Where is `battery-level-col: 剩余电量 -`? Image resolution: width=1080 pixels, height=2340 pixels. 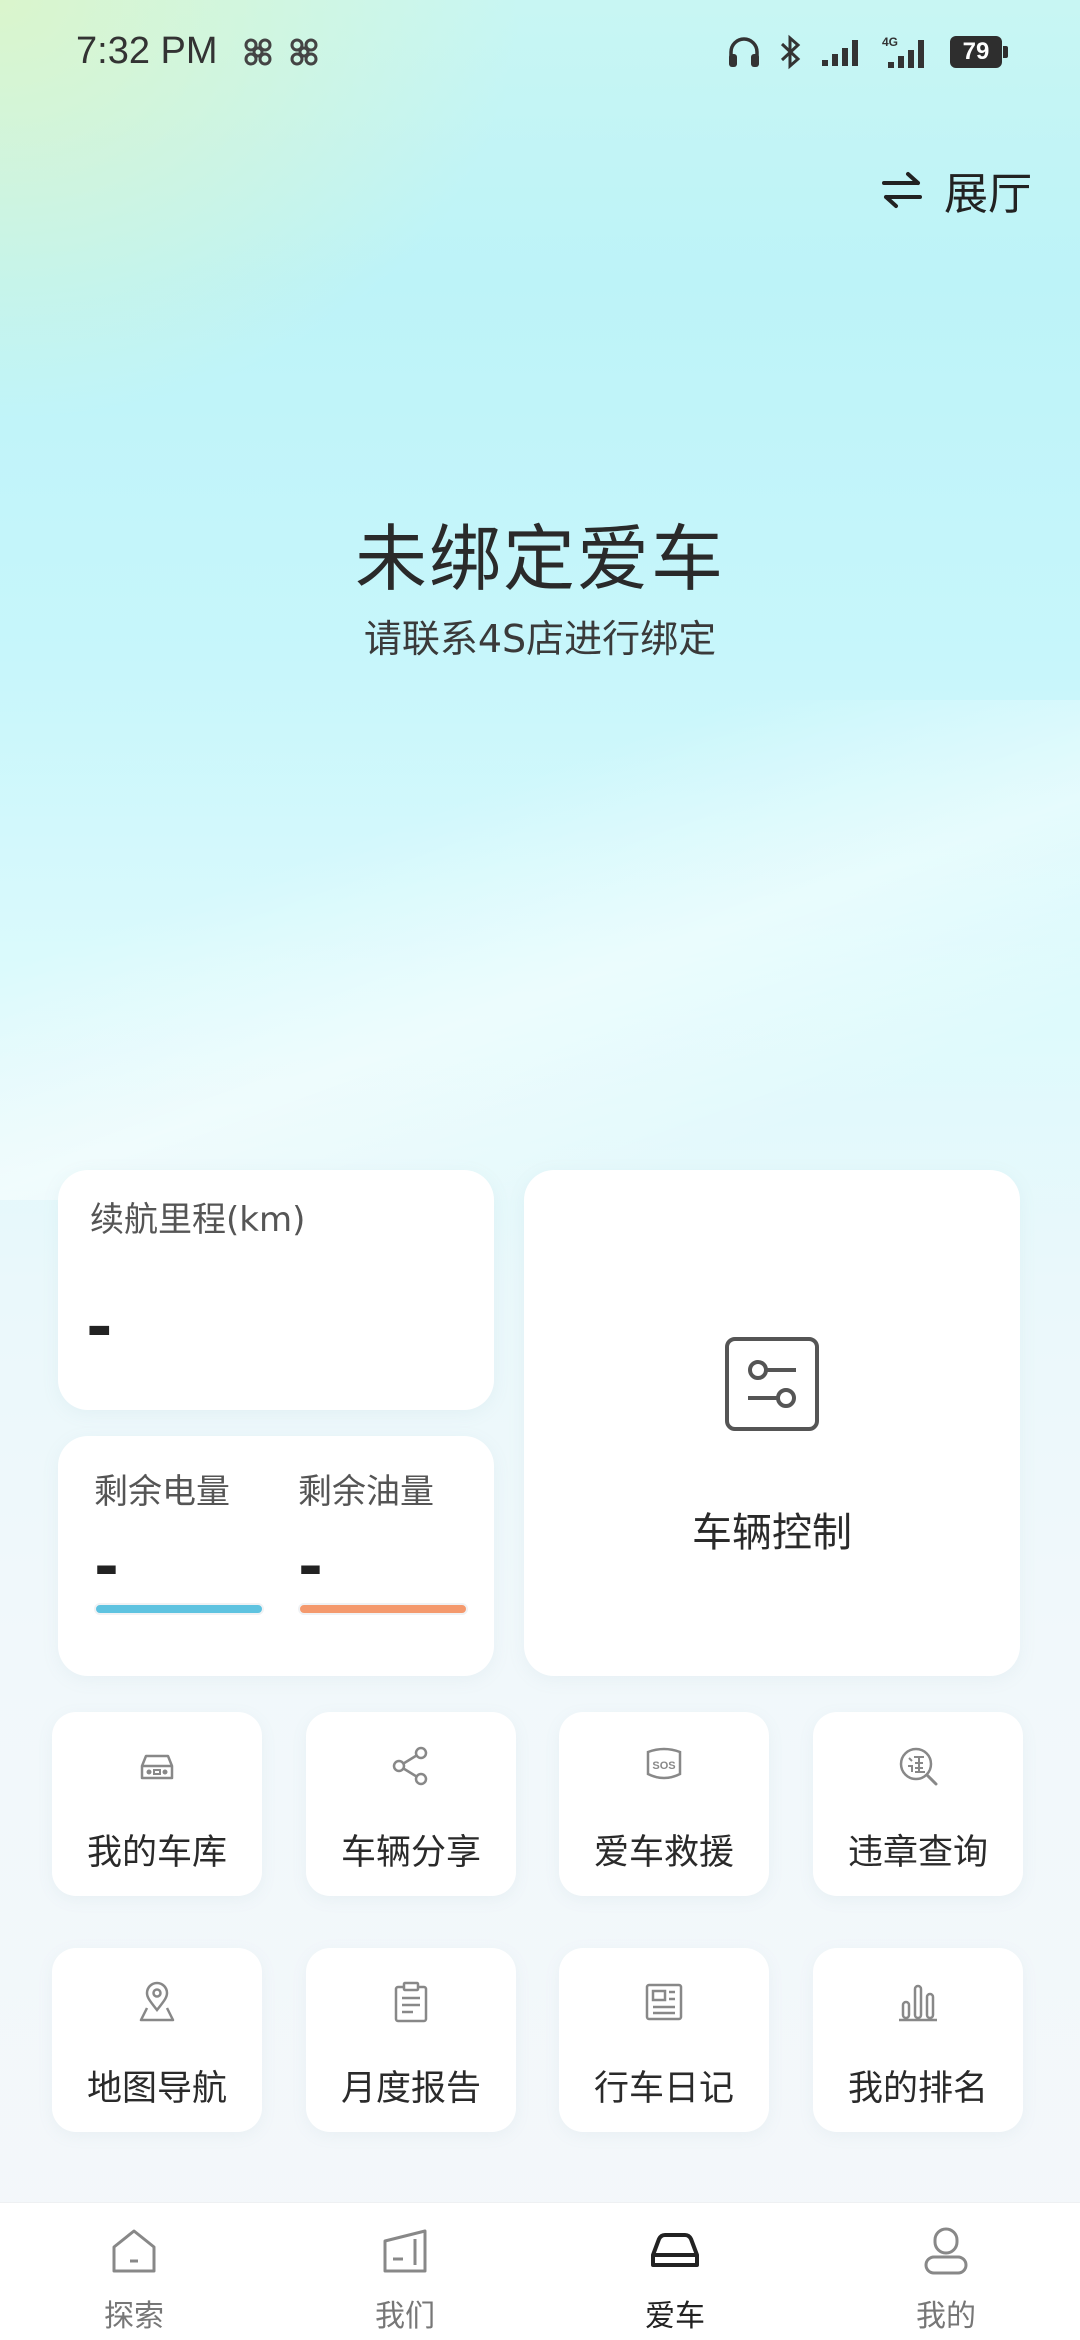
battery-level-col: 剩余电量 - is located at coordinates (179, 1539).